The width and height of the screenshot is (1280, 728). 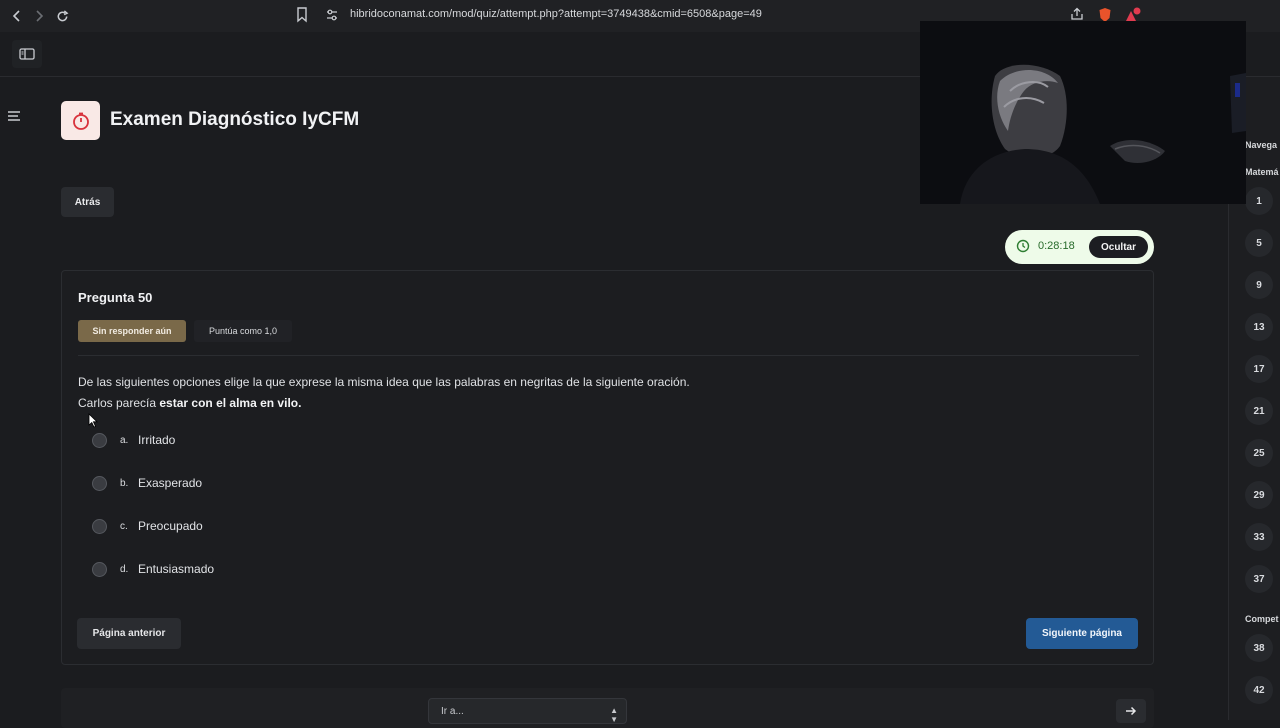 What do you see at coordinates (1262, 619) in the screenshot?
I see `quiz-nav-section-label: Compet` at bounding box center [1262, 619].